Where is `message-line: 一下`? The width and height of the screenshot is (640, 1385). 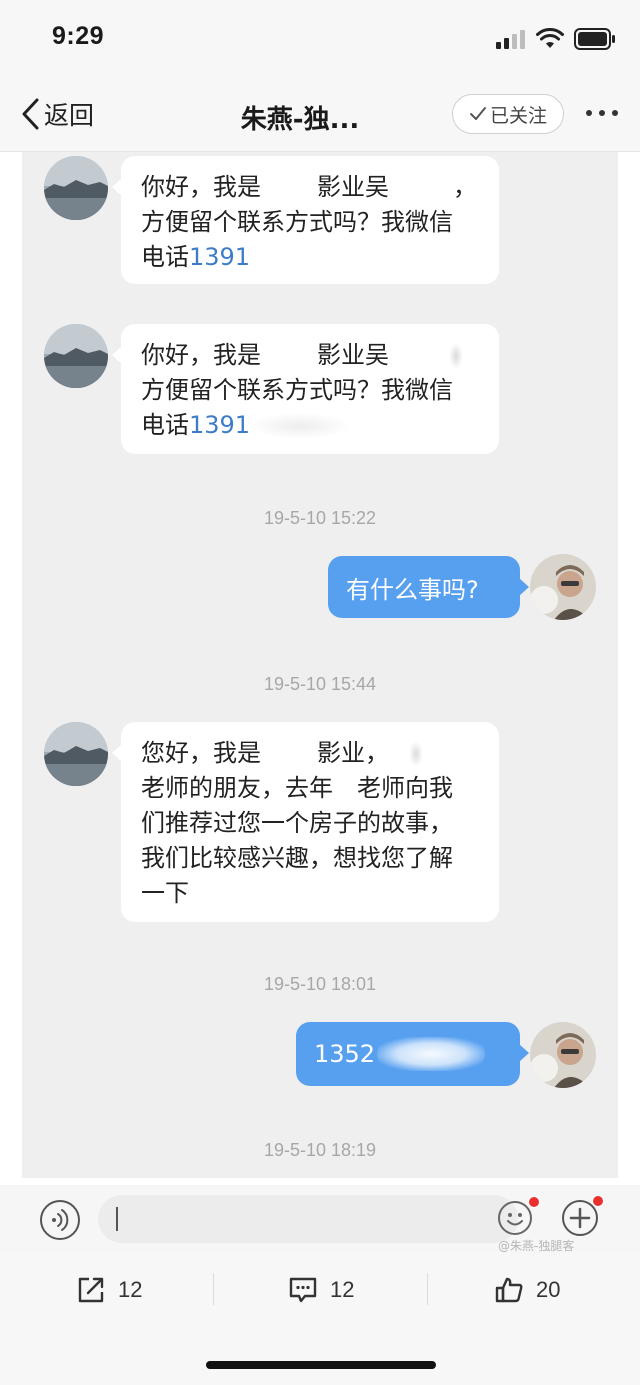
message-line: 一下 is located at coordinates (165, 893).